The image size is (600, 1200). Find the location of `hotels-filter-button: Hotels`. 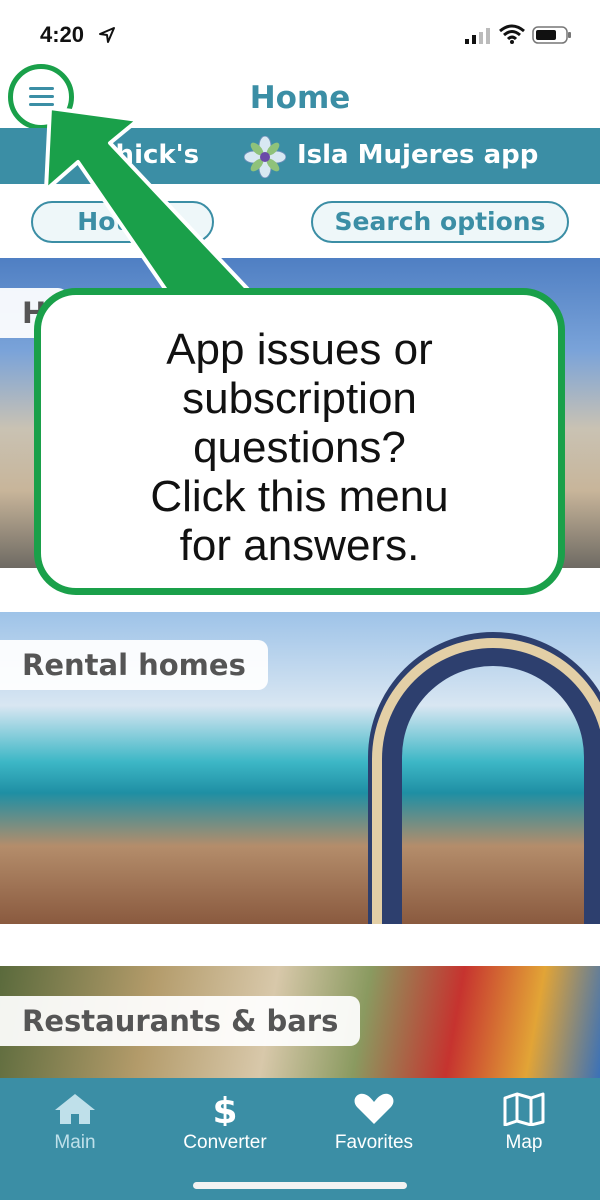

hotels-filter-button: Hotels is located at coordinates (122, 222).